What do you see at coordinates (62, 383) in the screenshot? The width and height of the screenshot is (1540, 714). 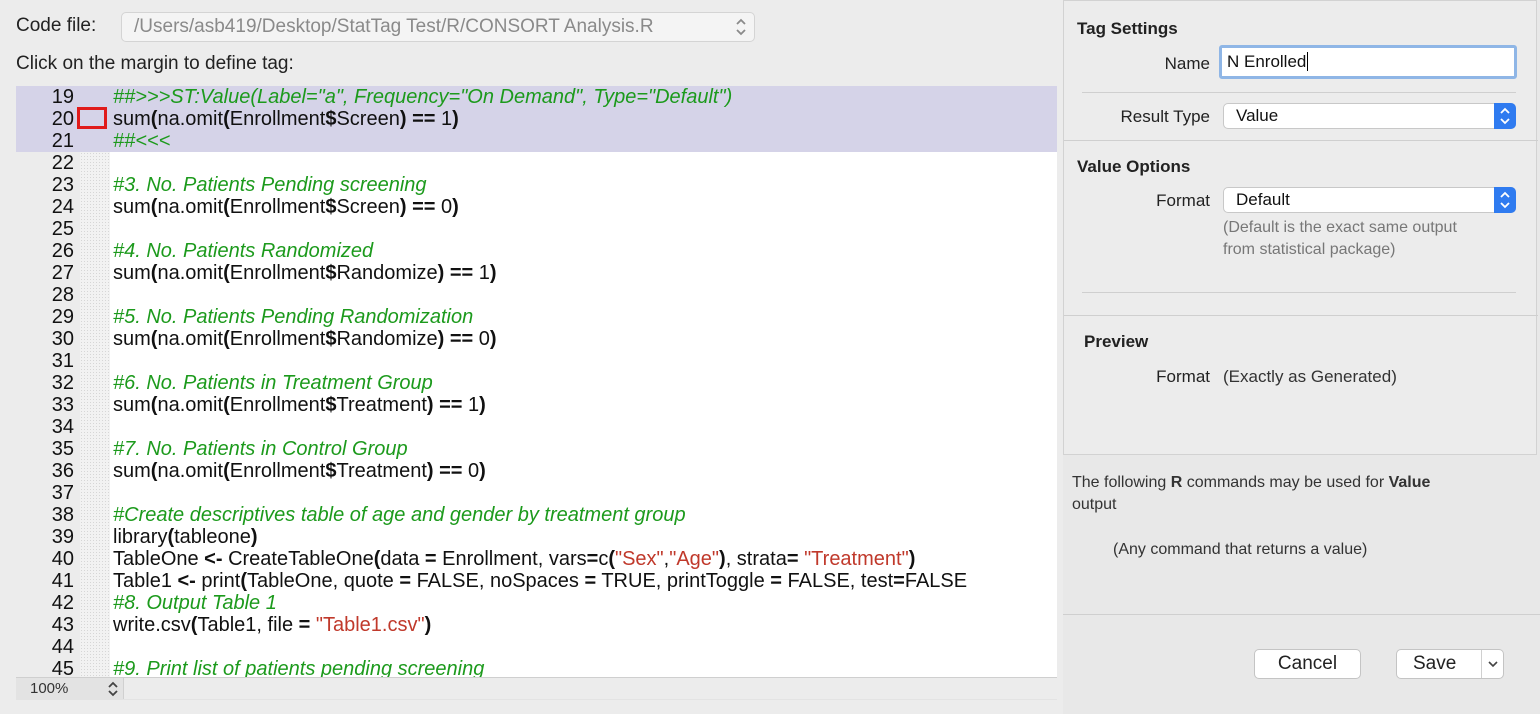 I see `line-number: 32` at bounding box center [62, 383].